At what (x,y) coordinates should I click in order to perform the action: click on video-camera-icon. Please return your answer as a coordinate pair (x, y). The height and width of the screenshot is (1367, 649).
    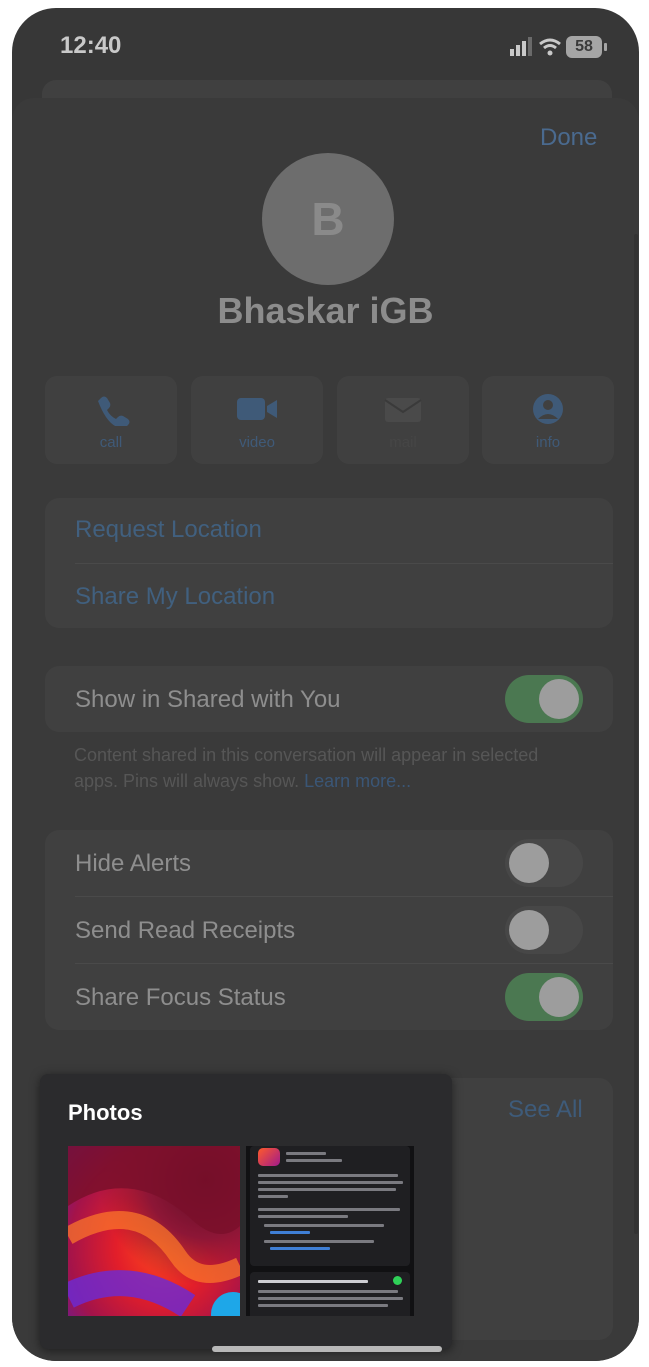
    Looking at the image, I should click on (257, 409).